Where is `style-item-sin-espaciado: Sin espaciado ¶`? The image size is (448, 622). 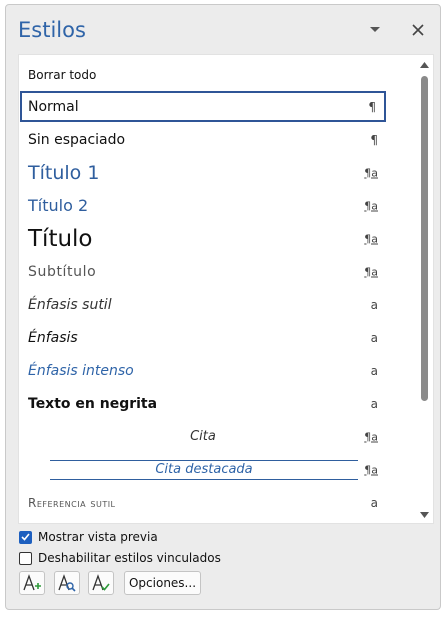
style-item-sin-espaciado: Sin espaciado ¶ is located at coordinates (203, 139).